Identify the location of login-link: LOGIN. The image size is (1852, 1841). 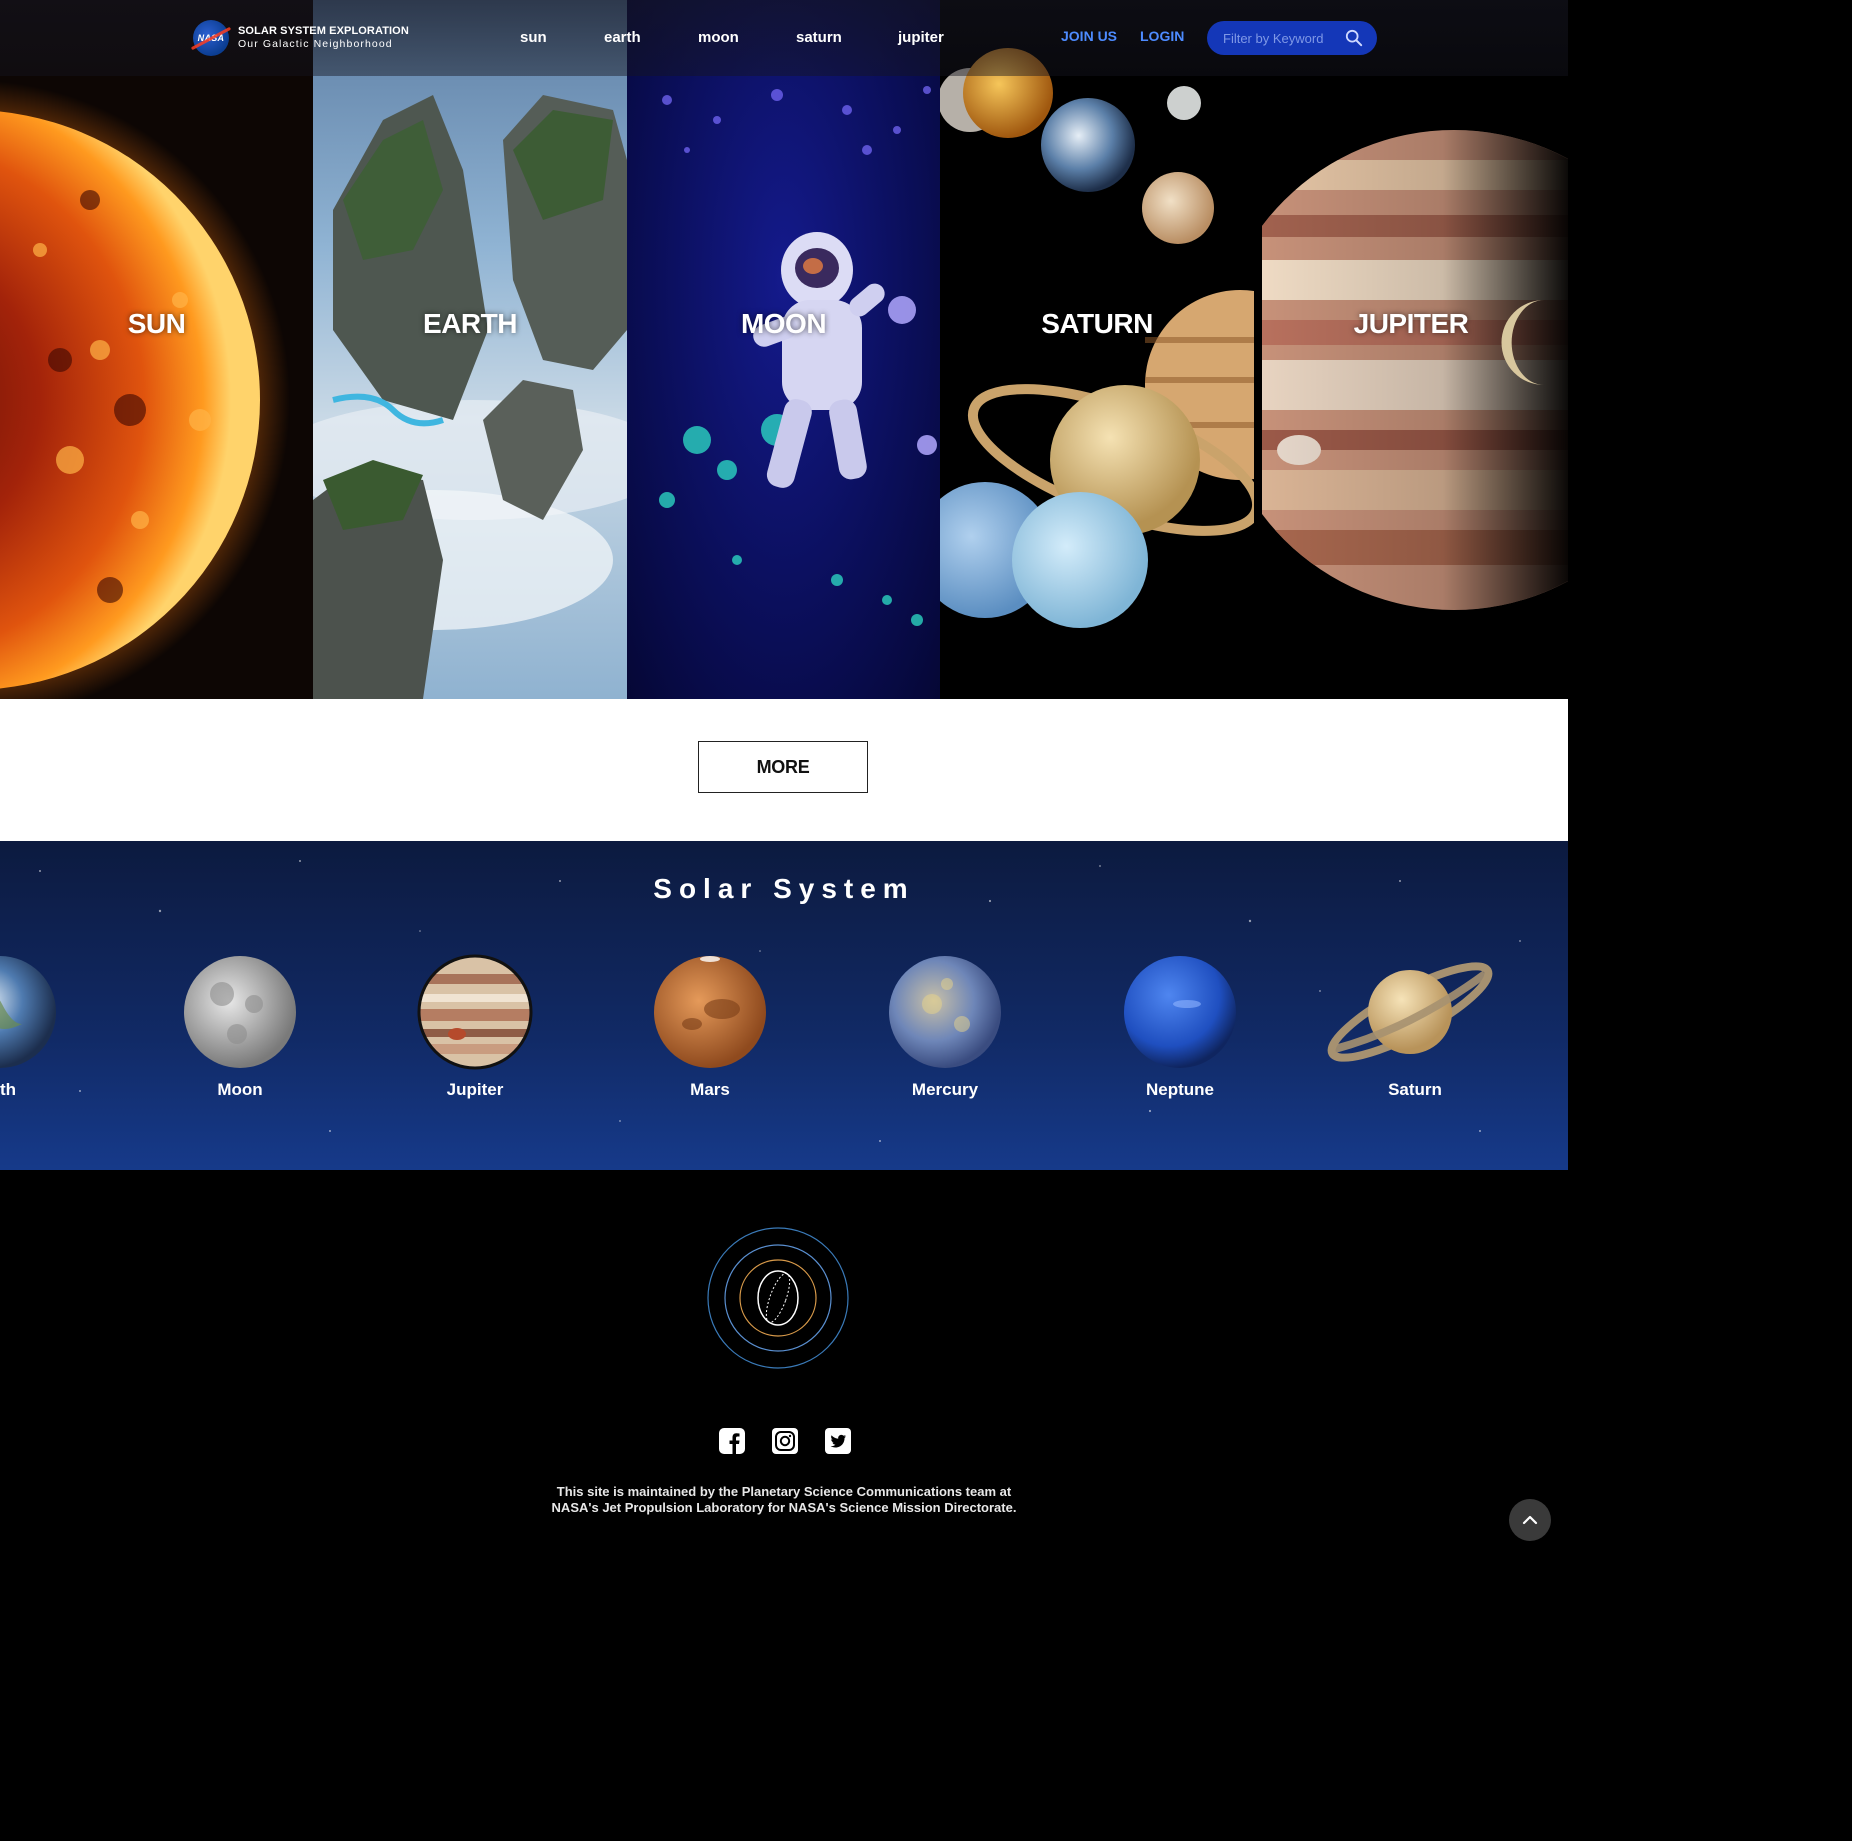
(1162, 36).